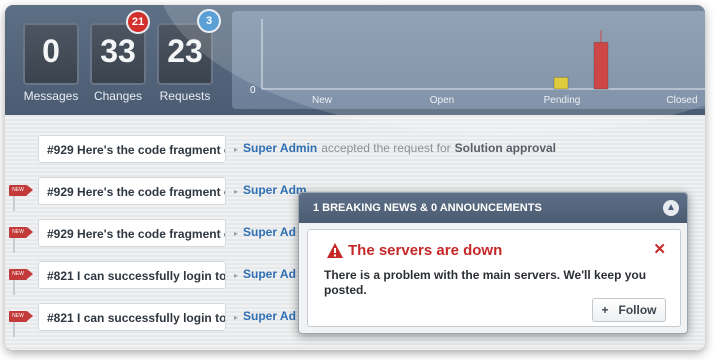 The width and height of the screenshot is (720, 360). I want to click on y-tick-label: 0, so click(253, 90).